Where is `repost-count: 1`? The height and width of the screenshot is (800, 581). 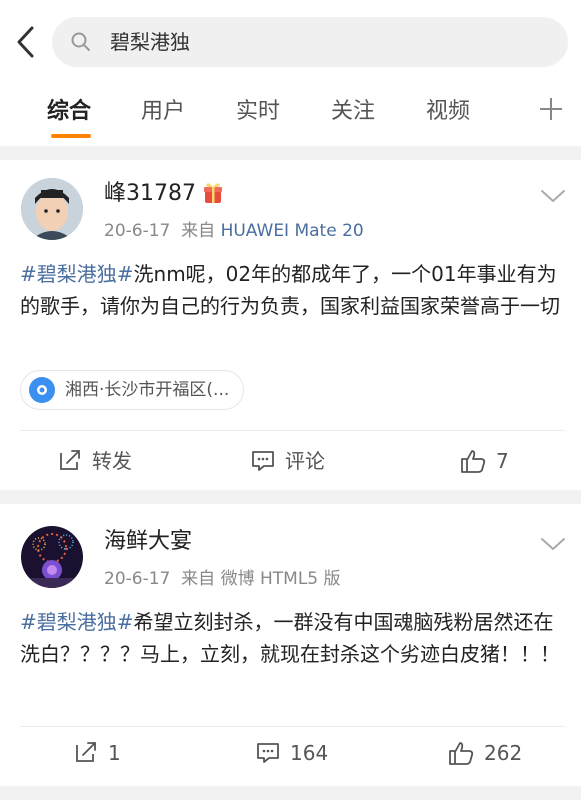 repost-count: 1 is located at coordinates (114, 753).